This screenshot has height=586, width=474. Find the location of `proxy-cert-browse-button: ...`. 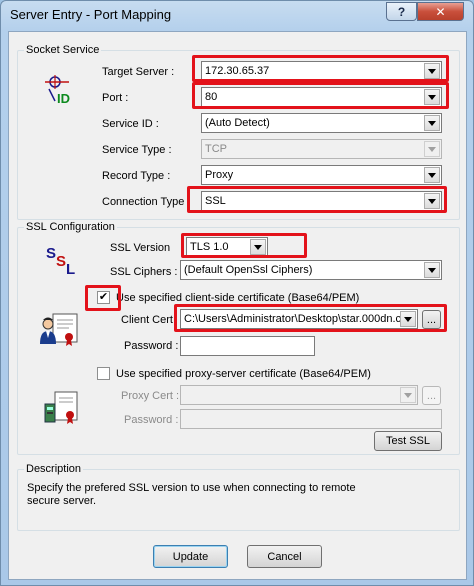

proxy-cert-browse-button: ... is located at coordinates (431, 395).